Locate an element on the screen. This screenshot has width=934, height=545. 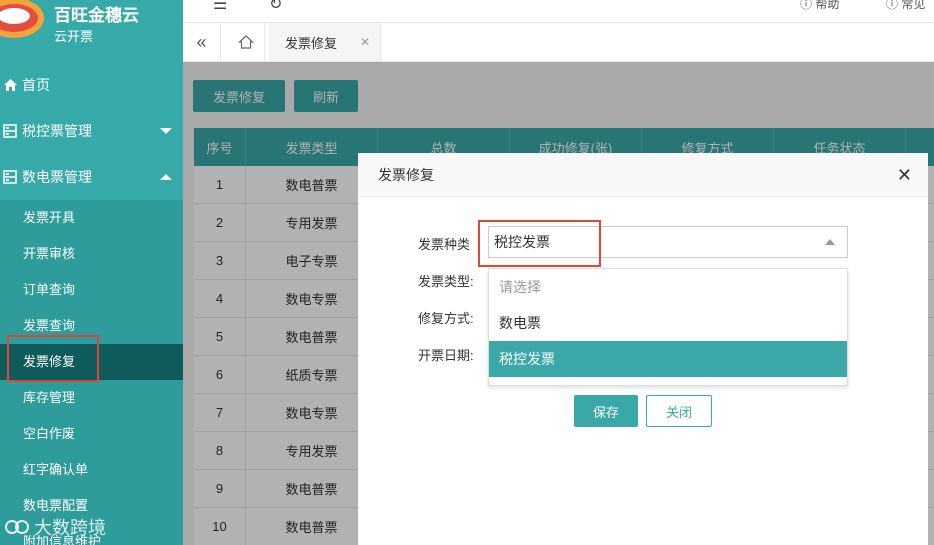
tab-home-button is located at coordinates (246, 42).